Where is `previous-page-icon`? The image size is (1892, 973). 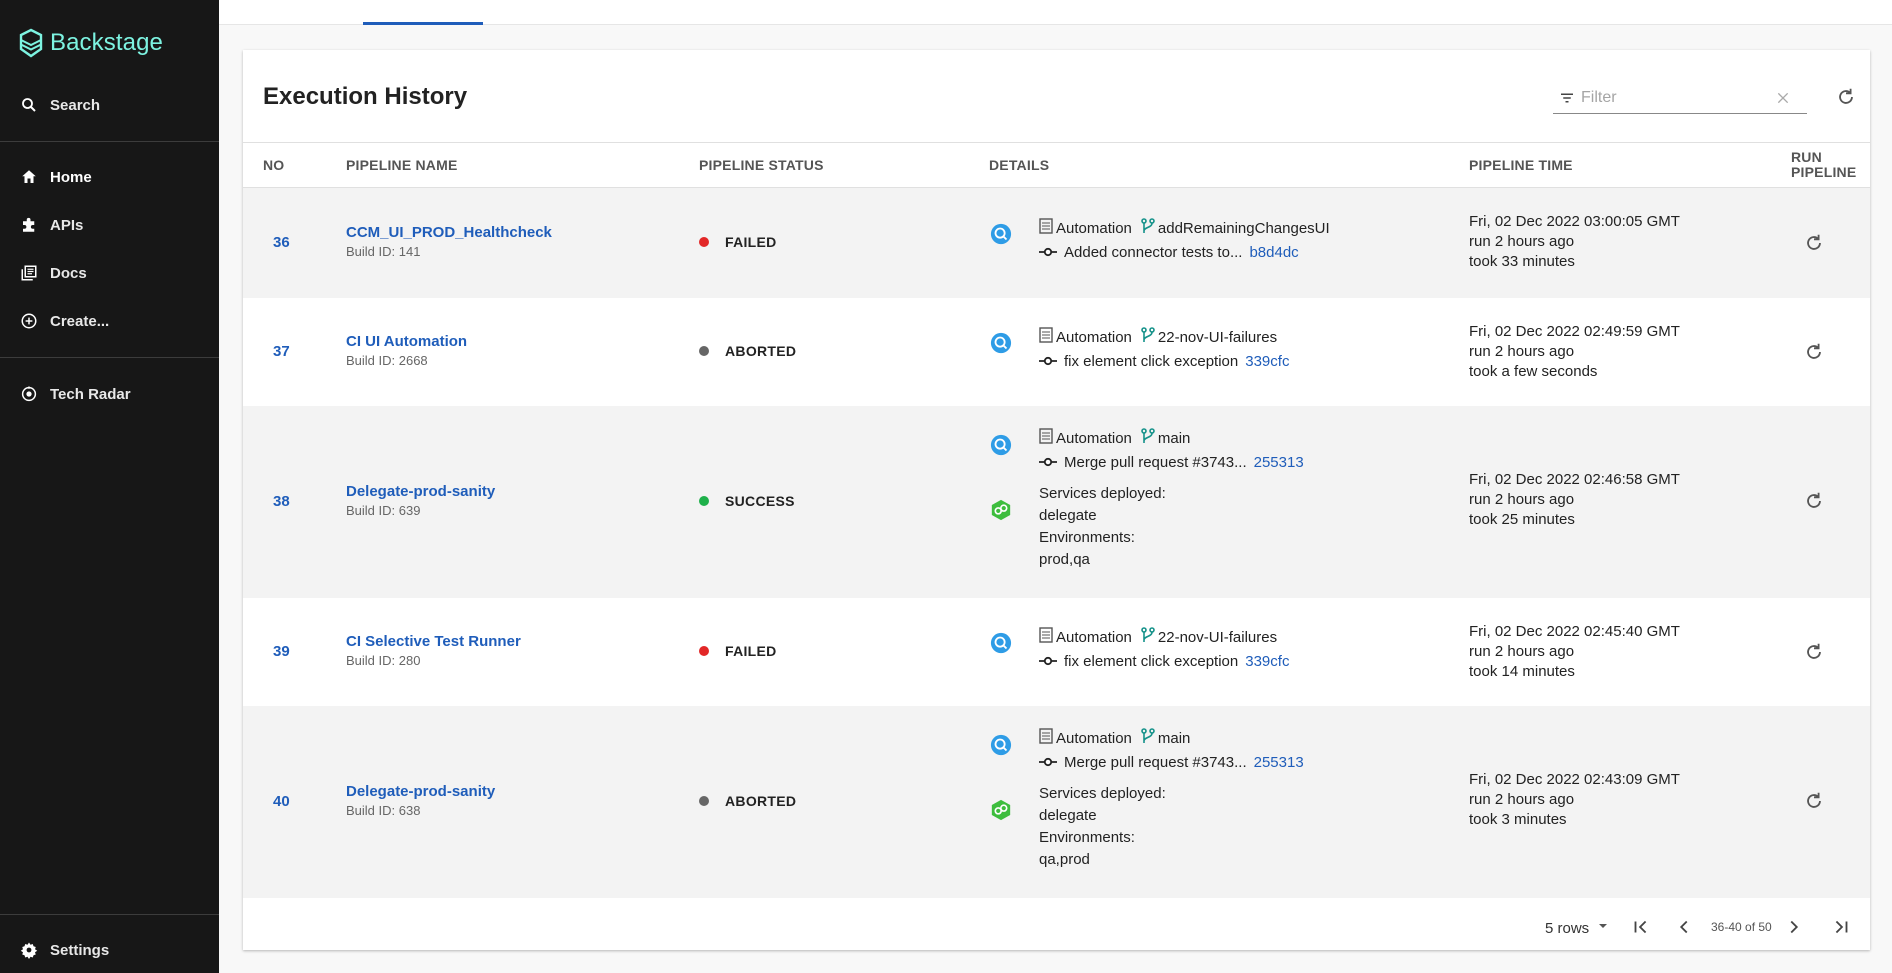 previous-page-icon is located at coordinates (1684, 928).